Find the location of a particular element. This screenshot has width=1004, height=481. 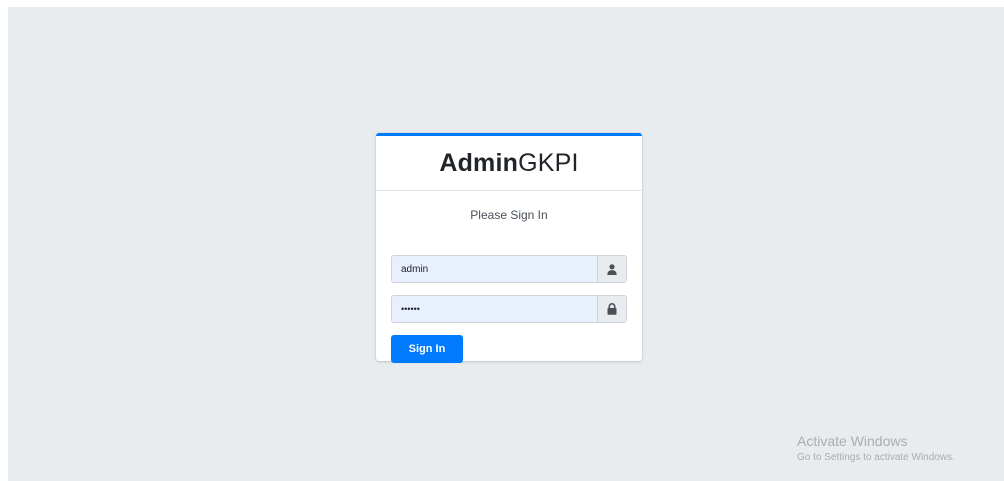

lock-icon is located at coordinates (612, 309).